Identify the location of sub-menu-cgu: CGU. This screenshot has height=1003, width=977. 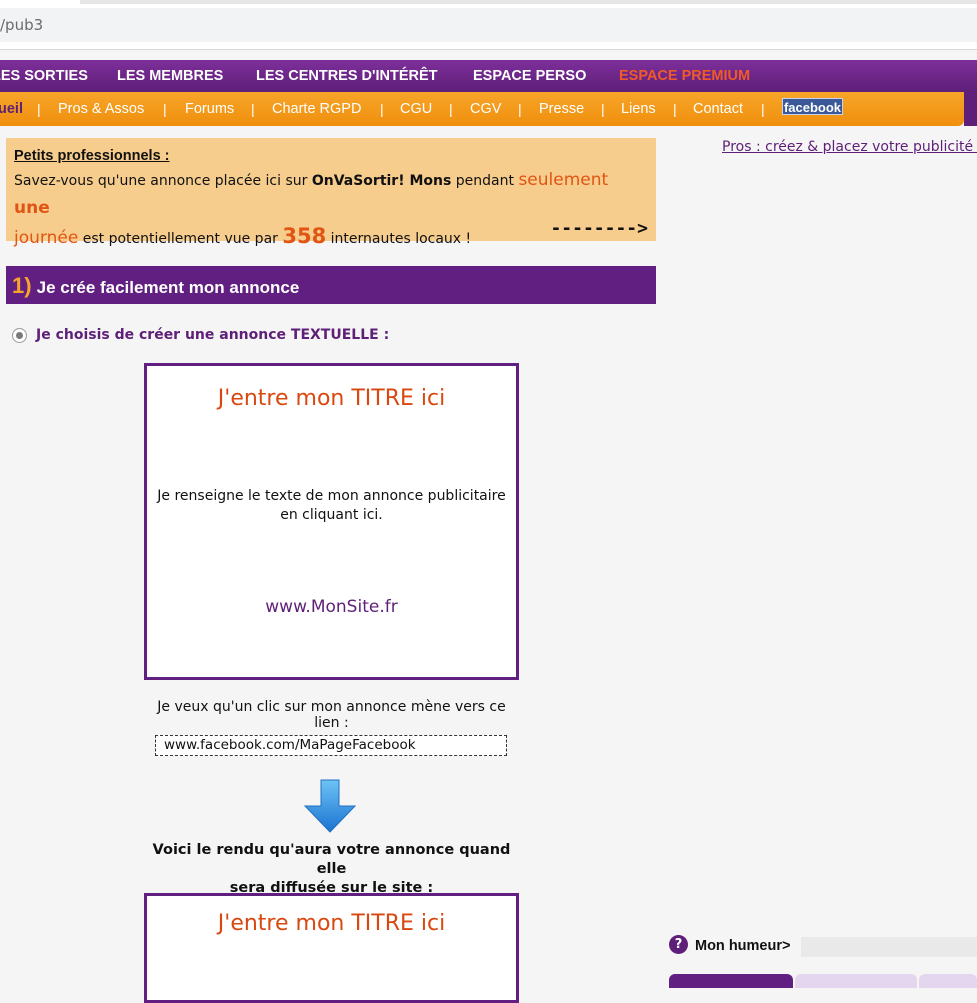
(416, 109).